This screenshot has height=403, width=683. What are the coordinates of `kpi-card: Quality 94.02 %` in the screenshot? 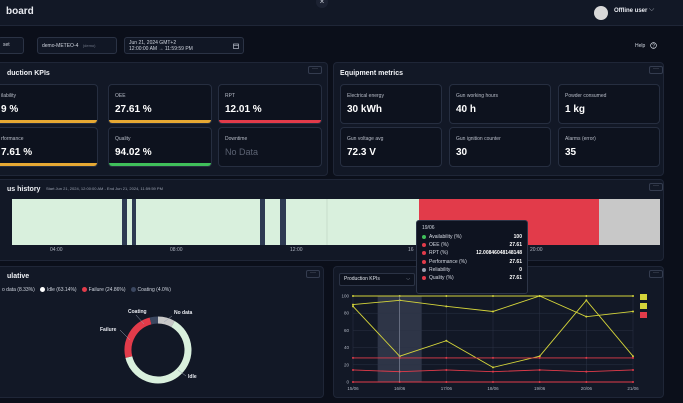 It's located at (160, 147).